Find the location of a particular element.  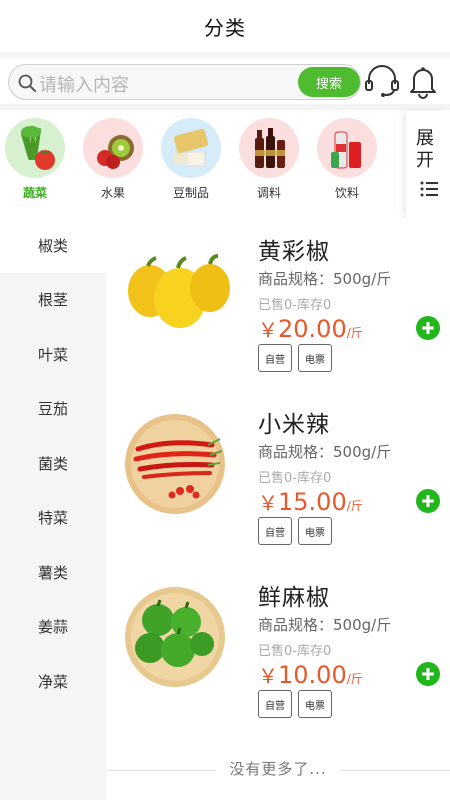

divider is located at coordinates (395, 770).